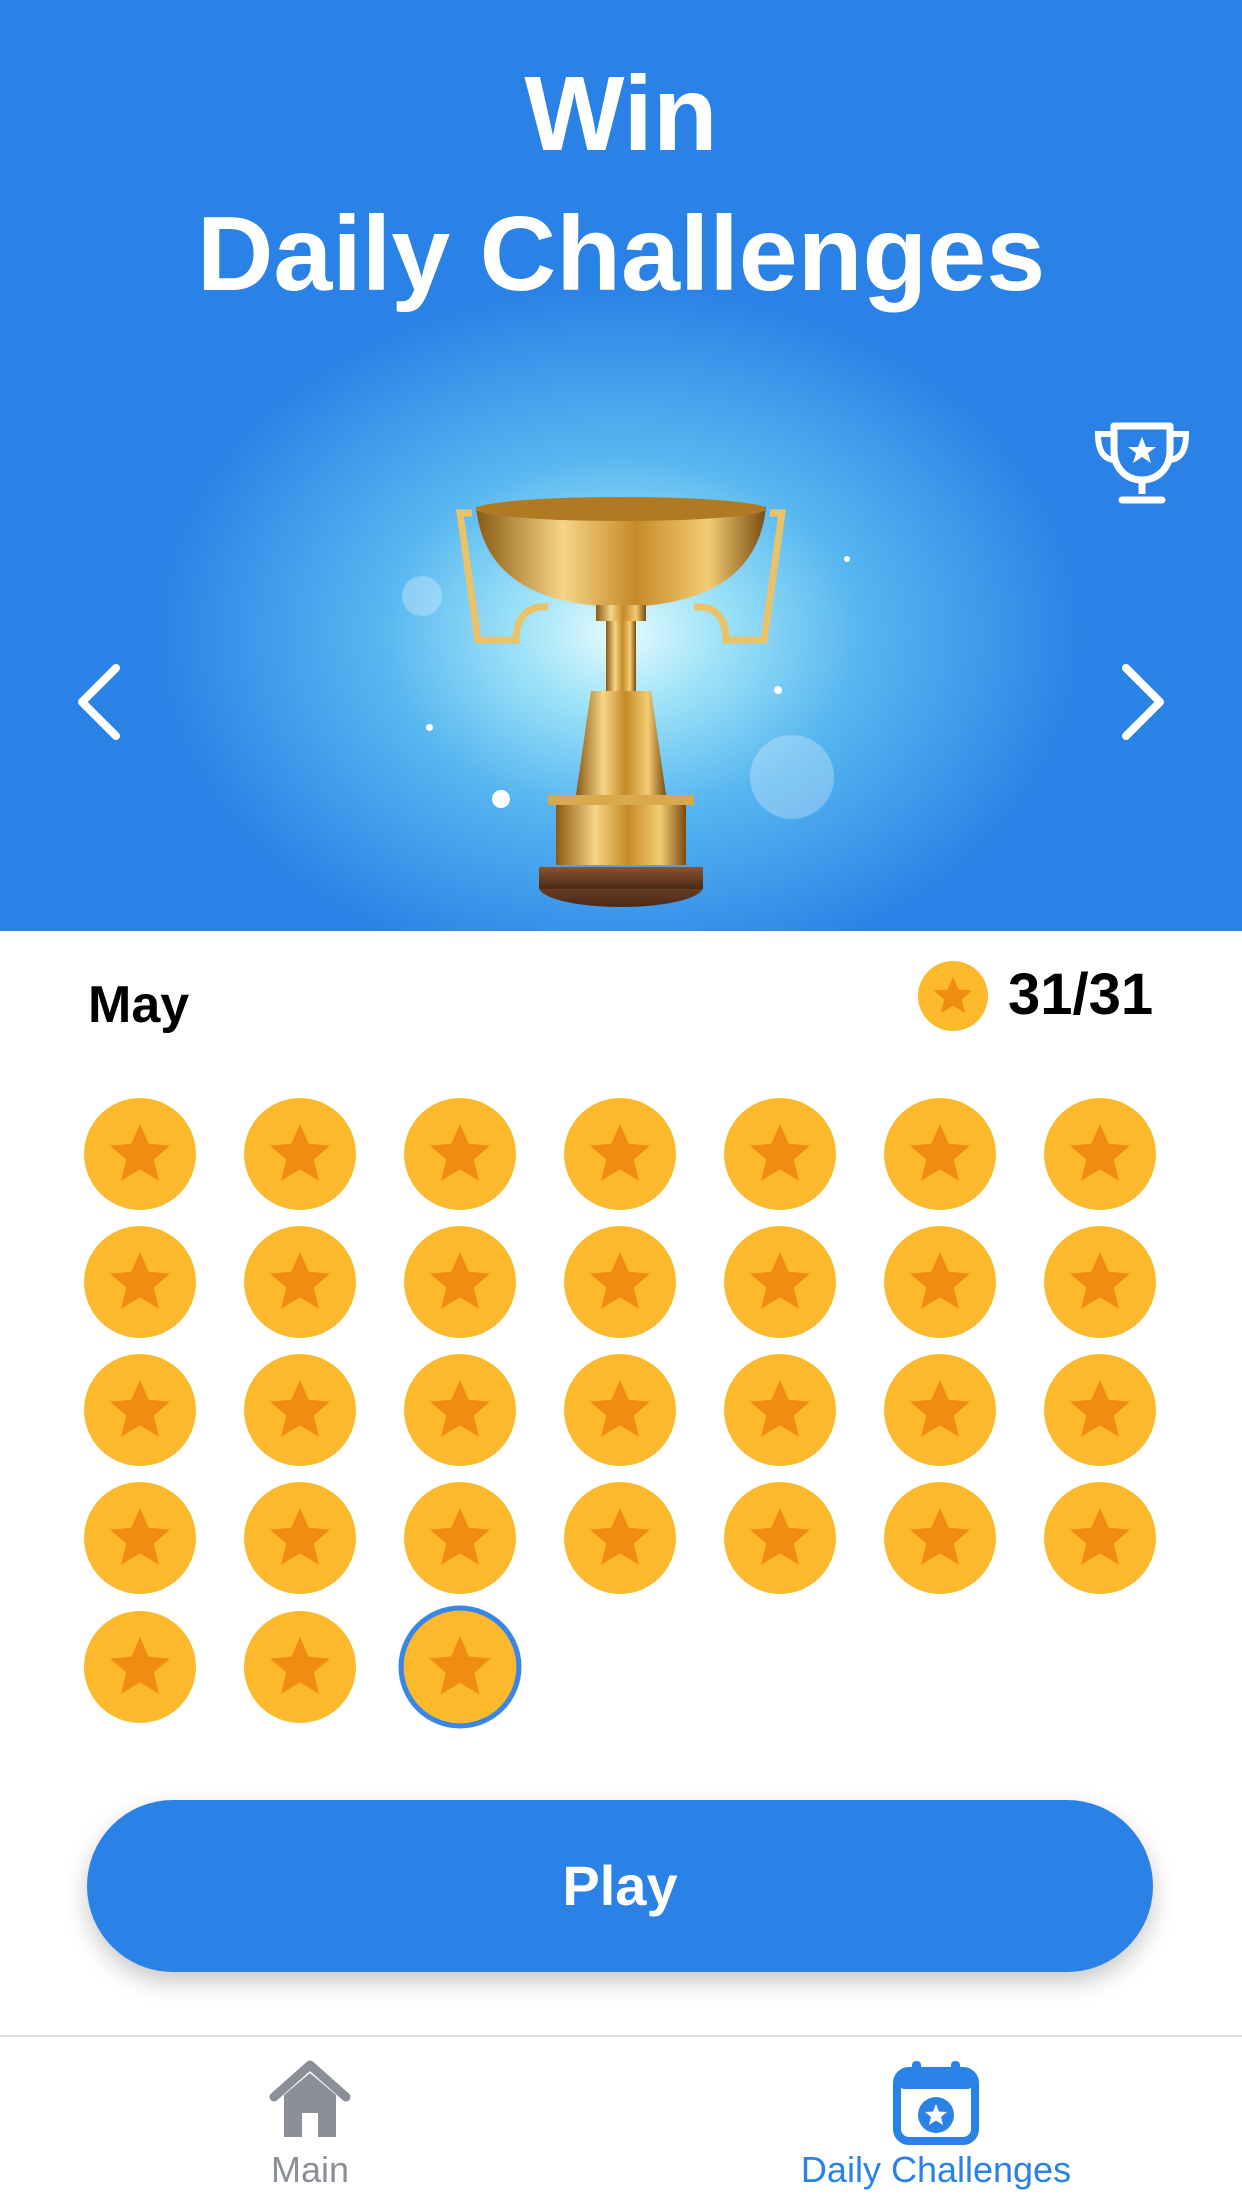  What do you see at coordinates (300, 1410) in the screenshot?
I see `day-16-coin` at bounding box center [300, 1410].